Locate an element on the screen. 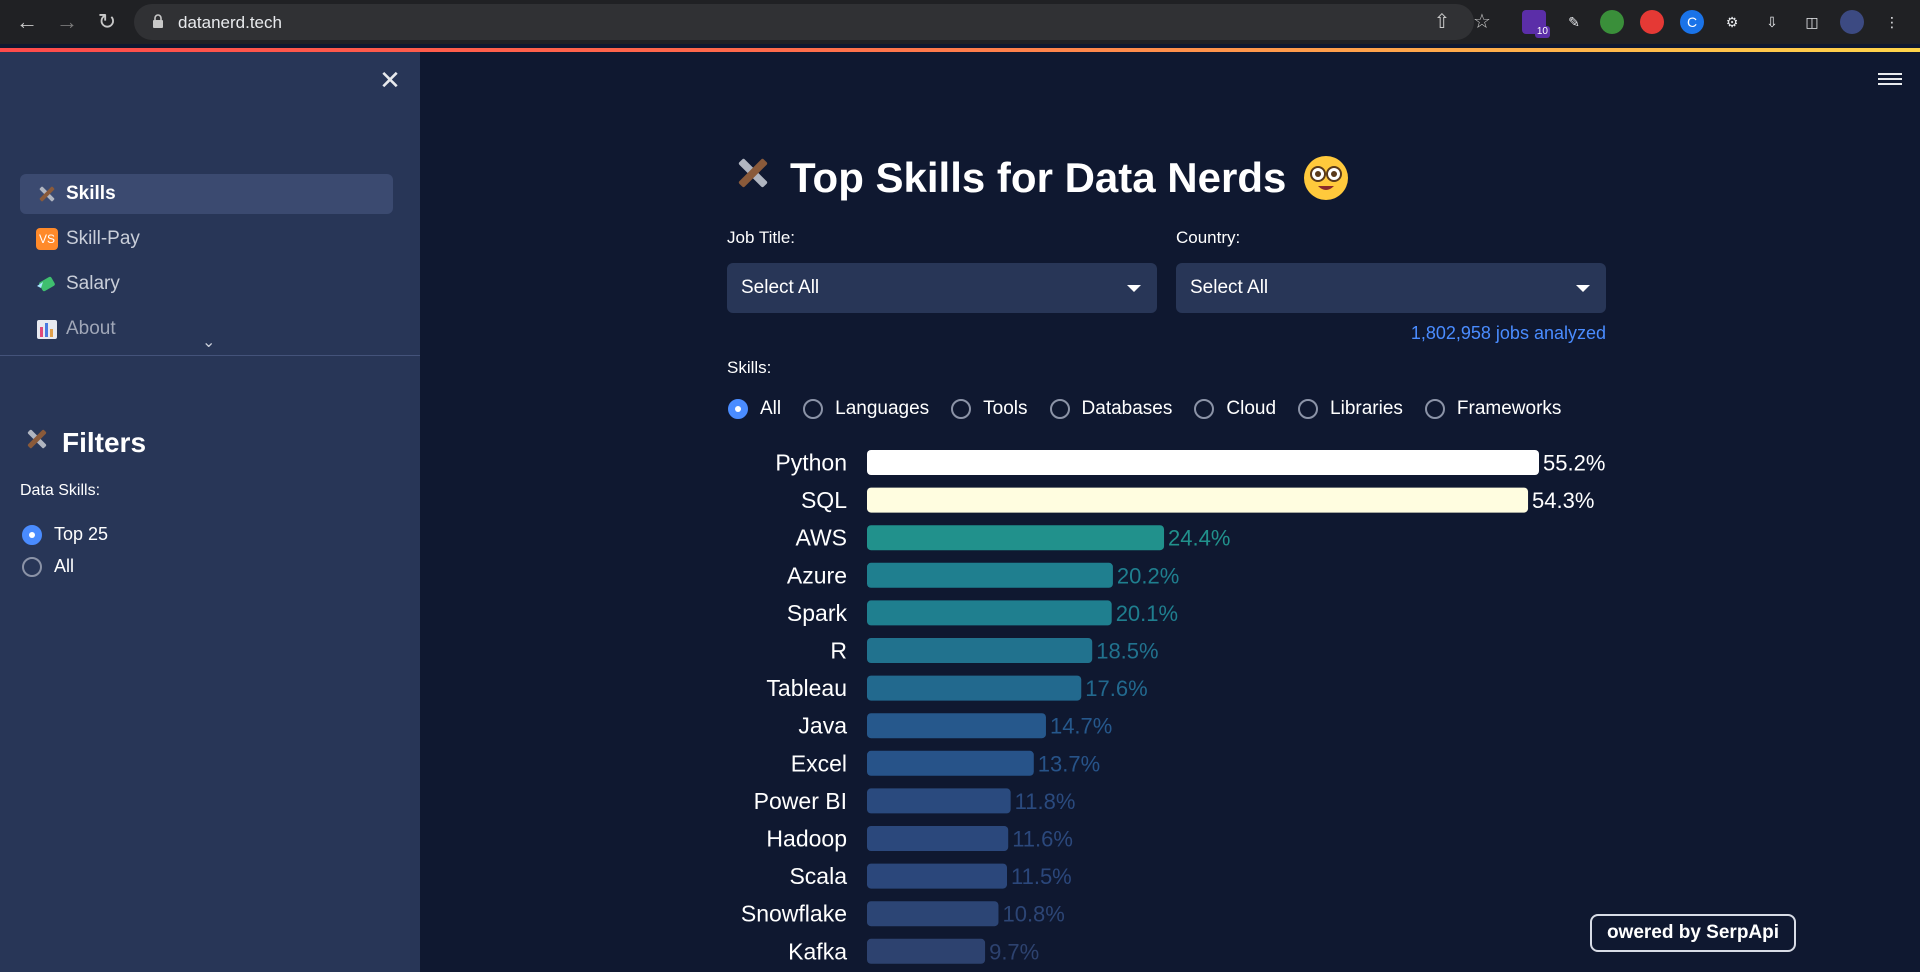  bar-value-label: 20.1% is located at coordinates (1147, 613).